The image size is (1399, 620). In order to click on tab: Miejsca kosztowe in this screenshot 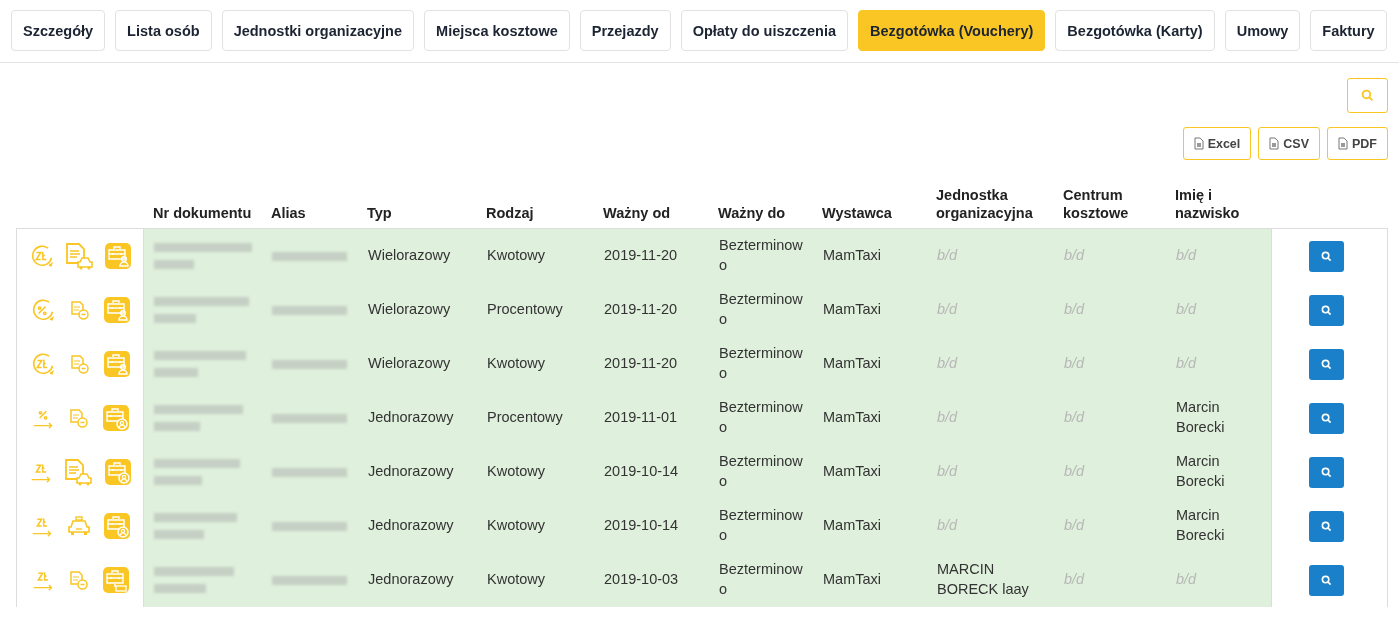, I will do `click(497, 30)`.